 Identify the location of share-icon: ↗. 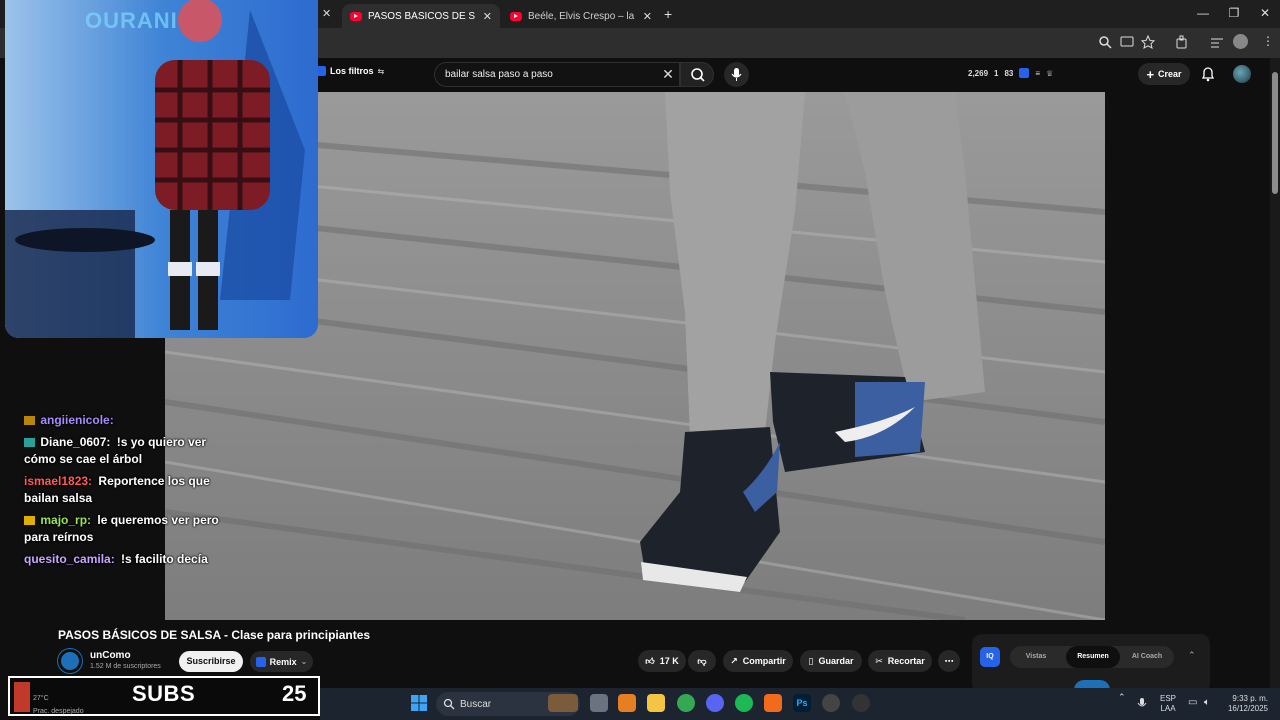
(734, 660).